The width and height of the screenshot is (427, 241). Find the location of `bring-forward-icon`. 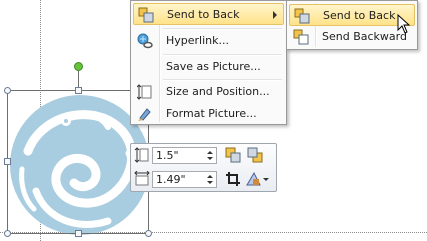

bring-forward-icon is located at coordinates (233, 155).